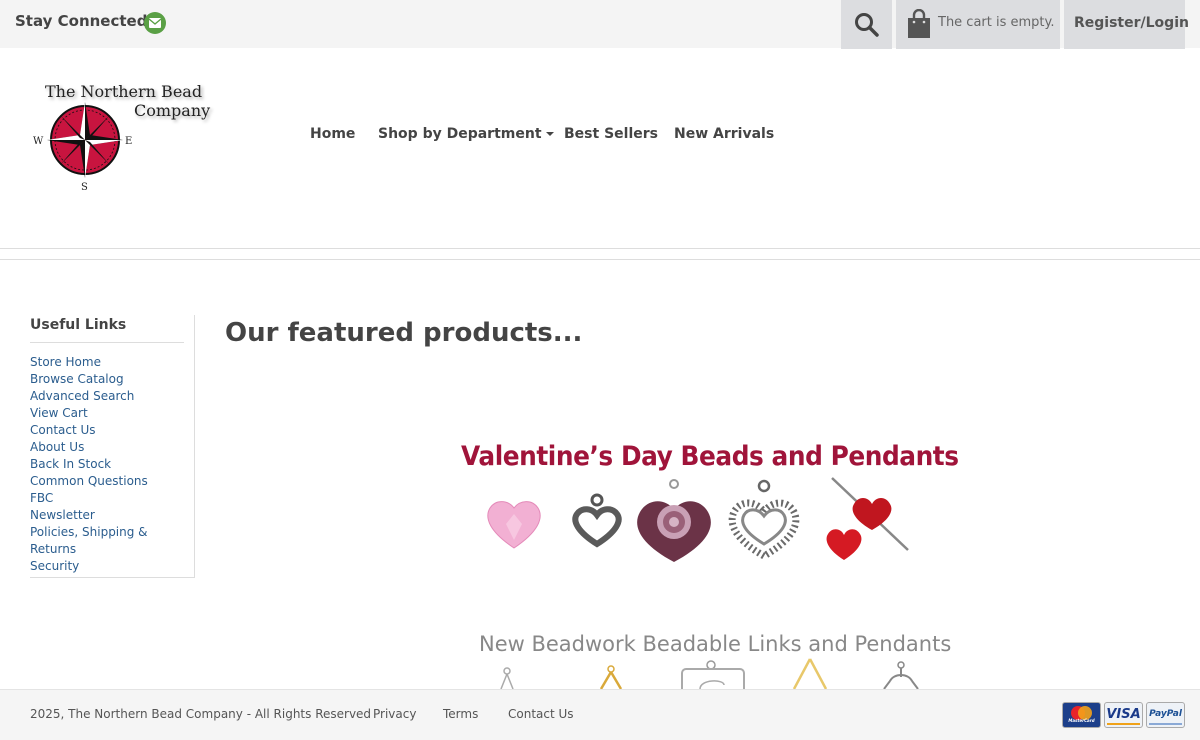 The height and width of the screenshot is (740, 1200). I want to click on link-advanced-search: Advanced Search, so click(92, 396).